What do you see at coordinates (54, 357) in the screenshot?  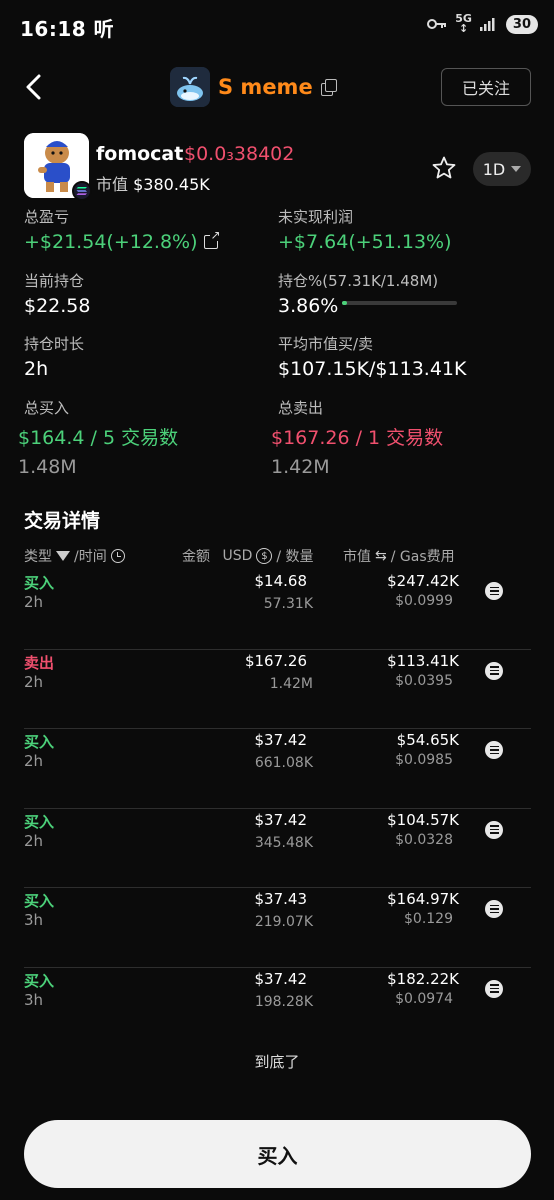 I see `holding-duration: 持仓时长 2h` at bounding box center [54, 357].